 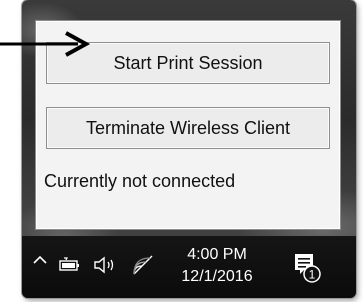 I want to click on taskbar-clock: 4:00 PM 12/1/2016, so click(x=217, y=266).